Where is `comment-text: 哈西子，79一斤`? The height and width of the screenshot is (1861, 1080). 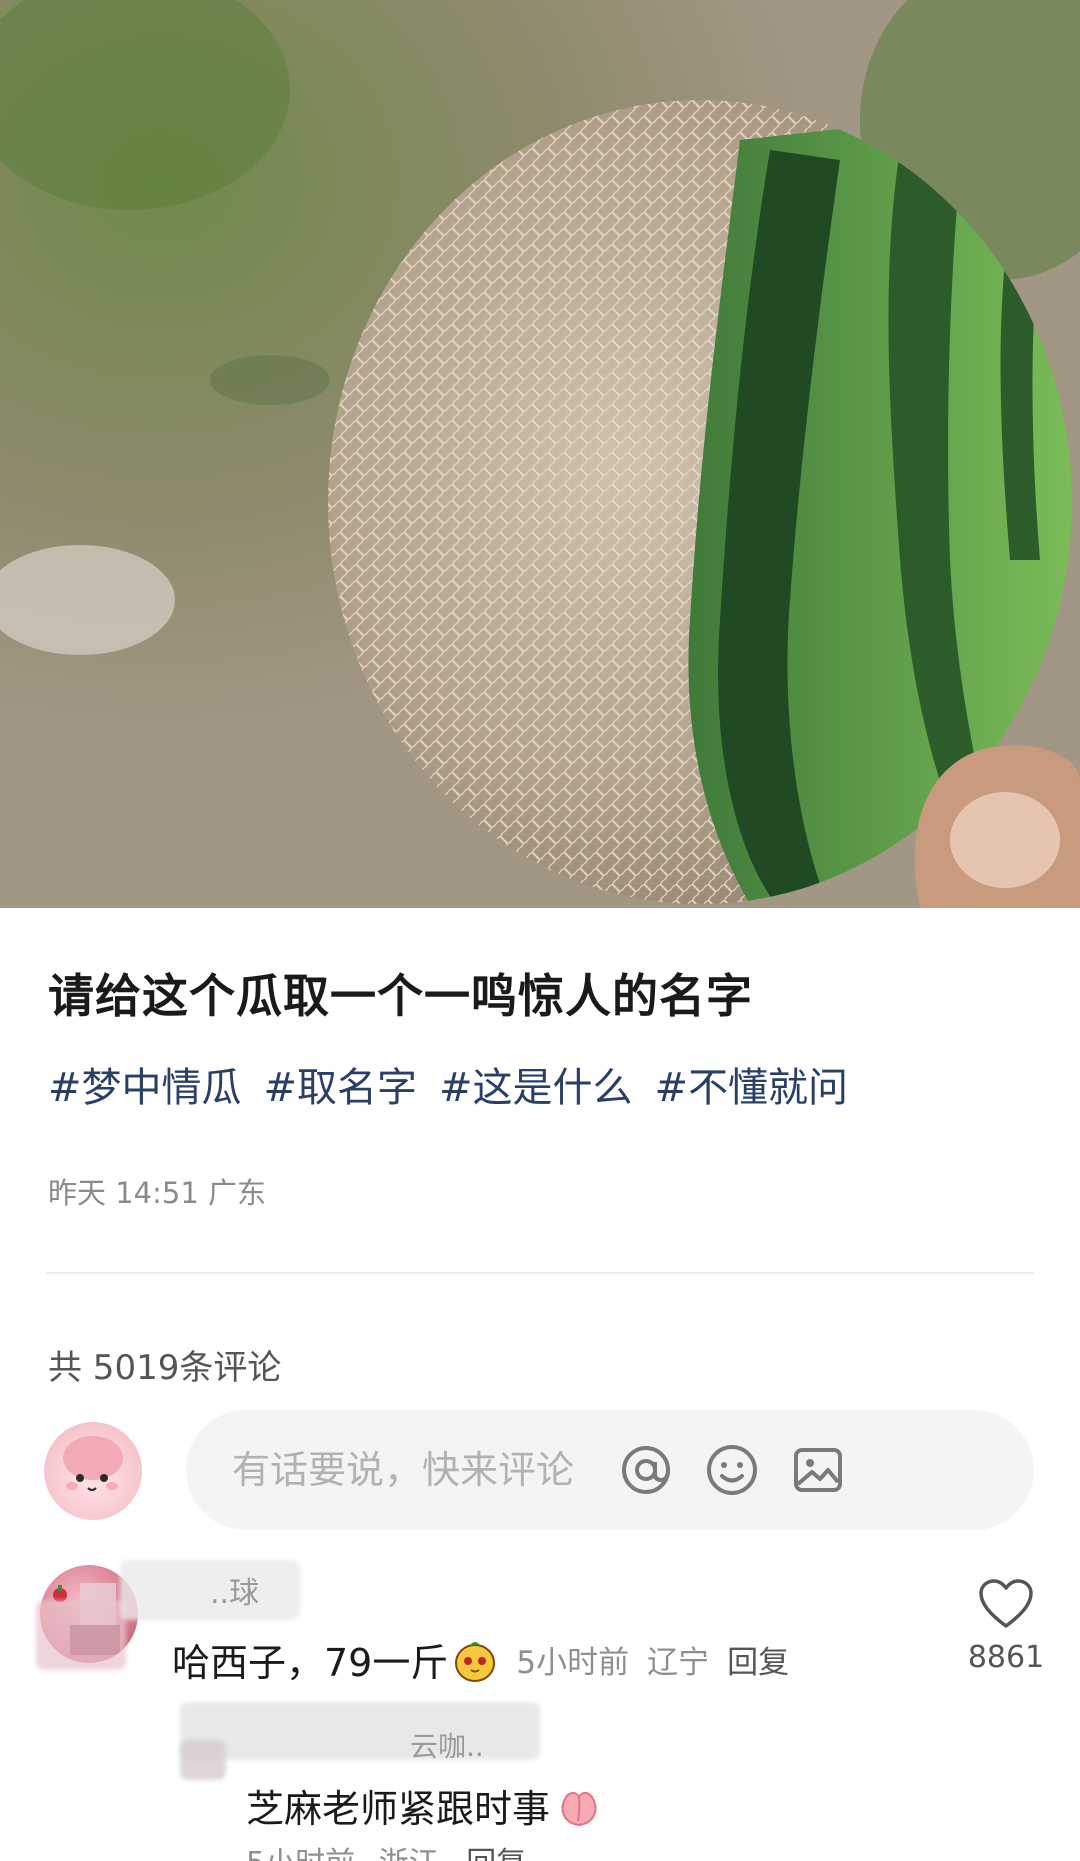 comment-text: 哈西子，79一斤 is located at coordinates (310, 1663).